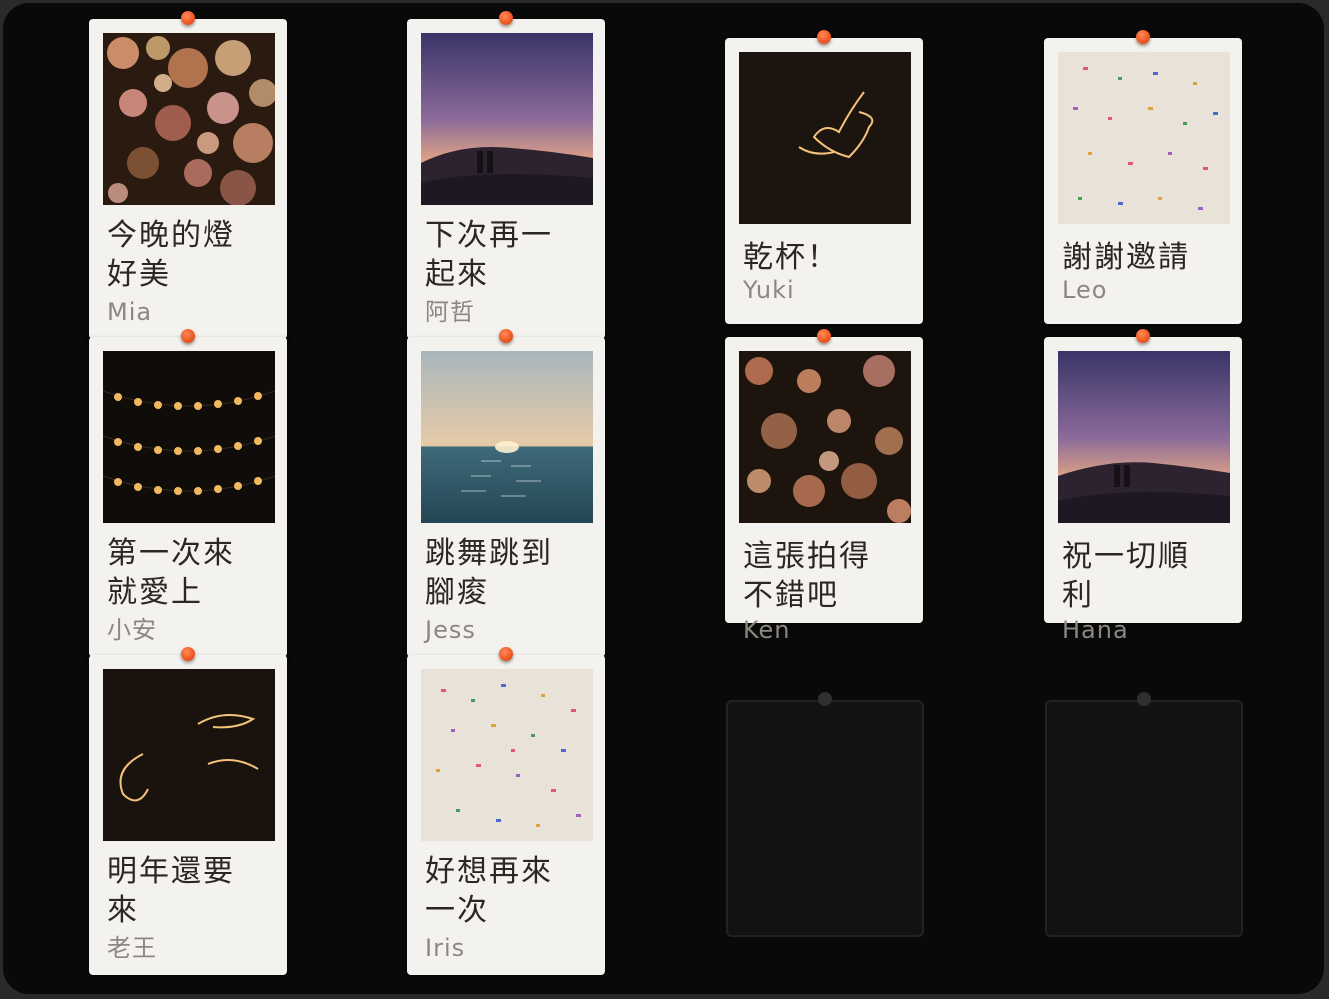 Image resolution: width=1329 pixels, height=999 pixels. I want to click on card-message: 下次再一 起來, so click(489, 255).